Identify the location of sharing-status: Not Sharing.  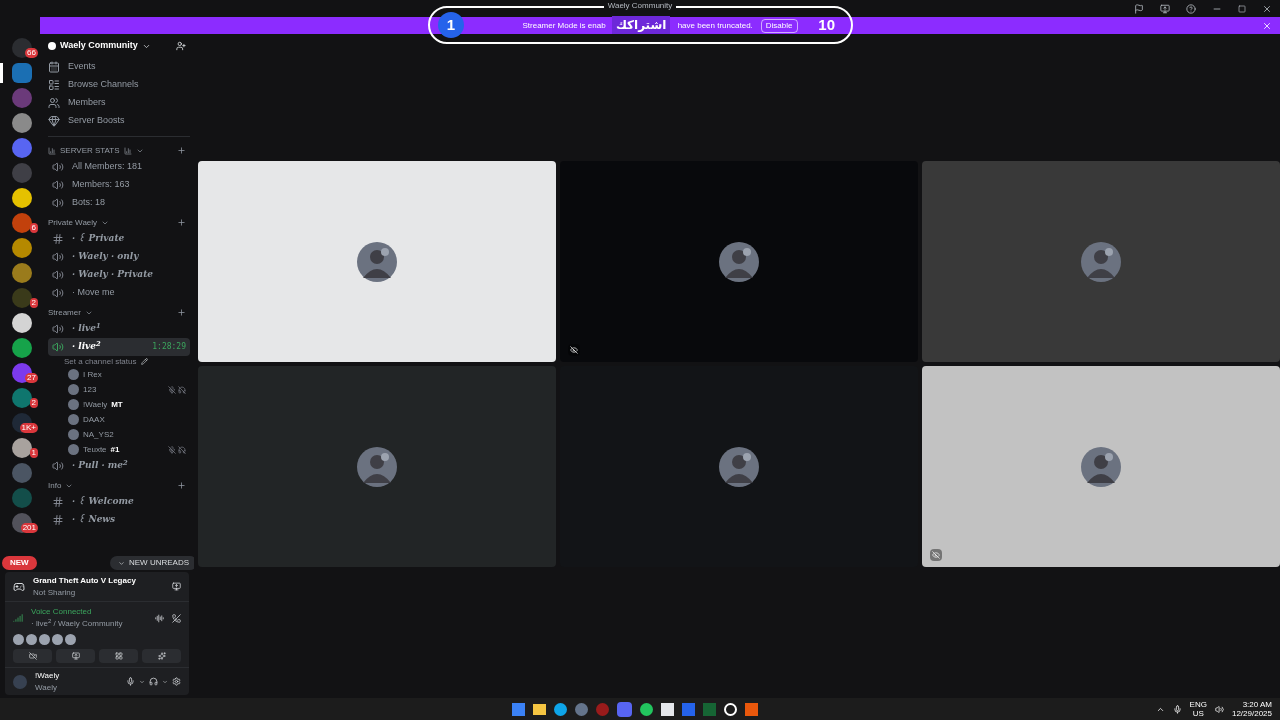
(55, 592).